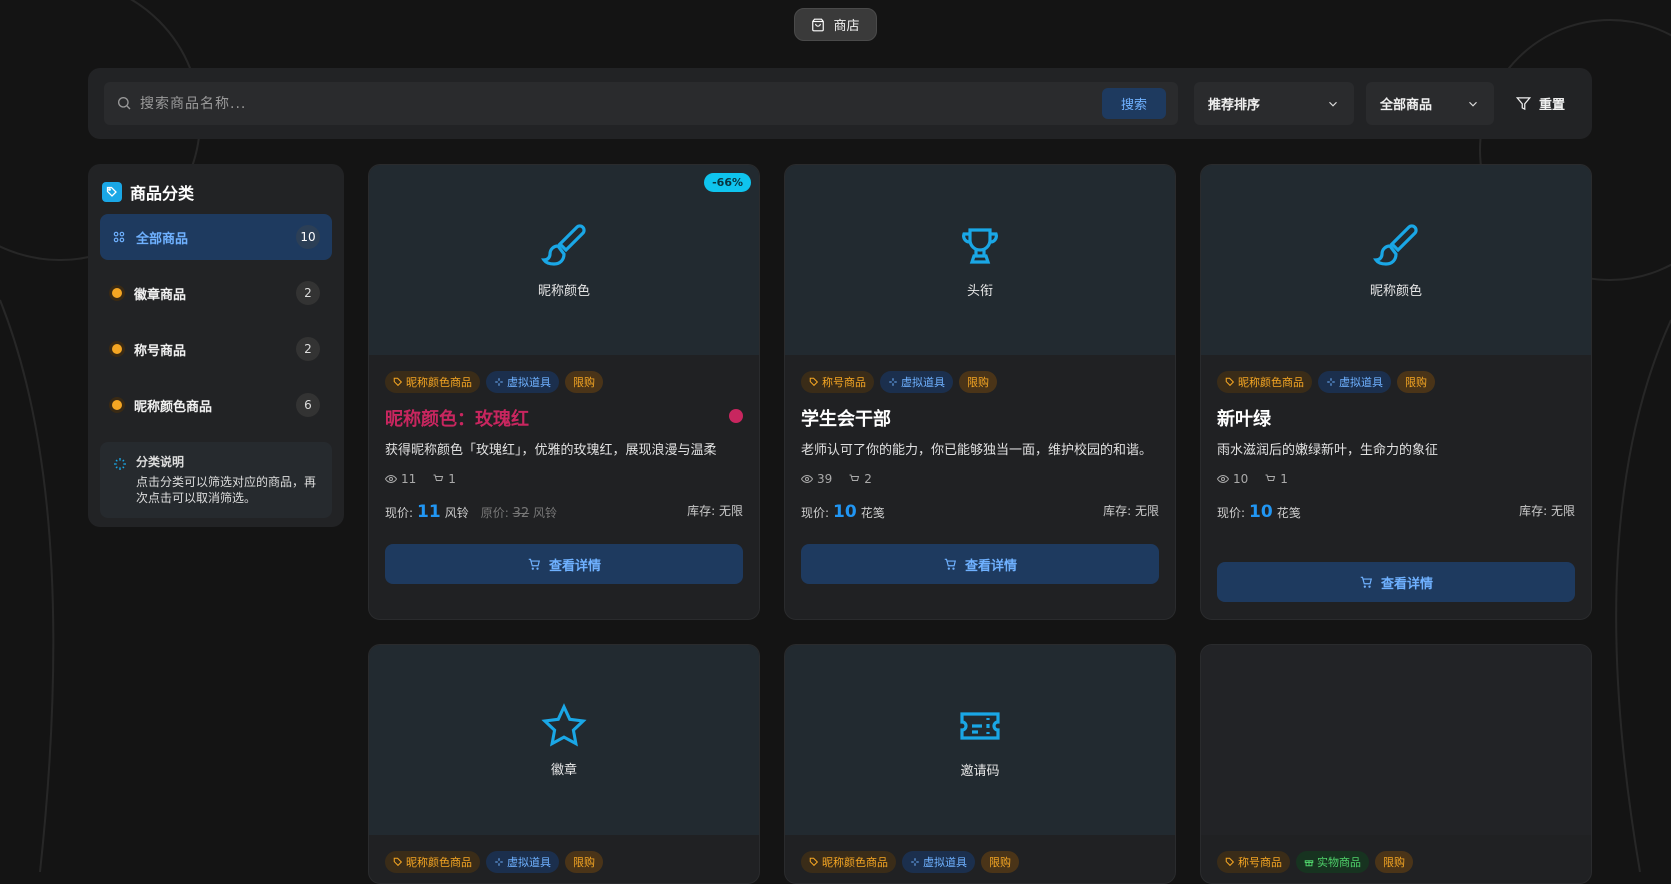 The width and height of the screenshot is (1671, 884). Describe the element at coordinates (1328, 450) in the screenshot. I see `product-description: 雨水滋润后的嫩绿新叶，生命力的象征` at that location.